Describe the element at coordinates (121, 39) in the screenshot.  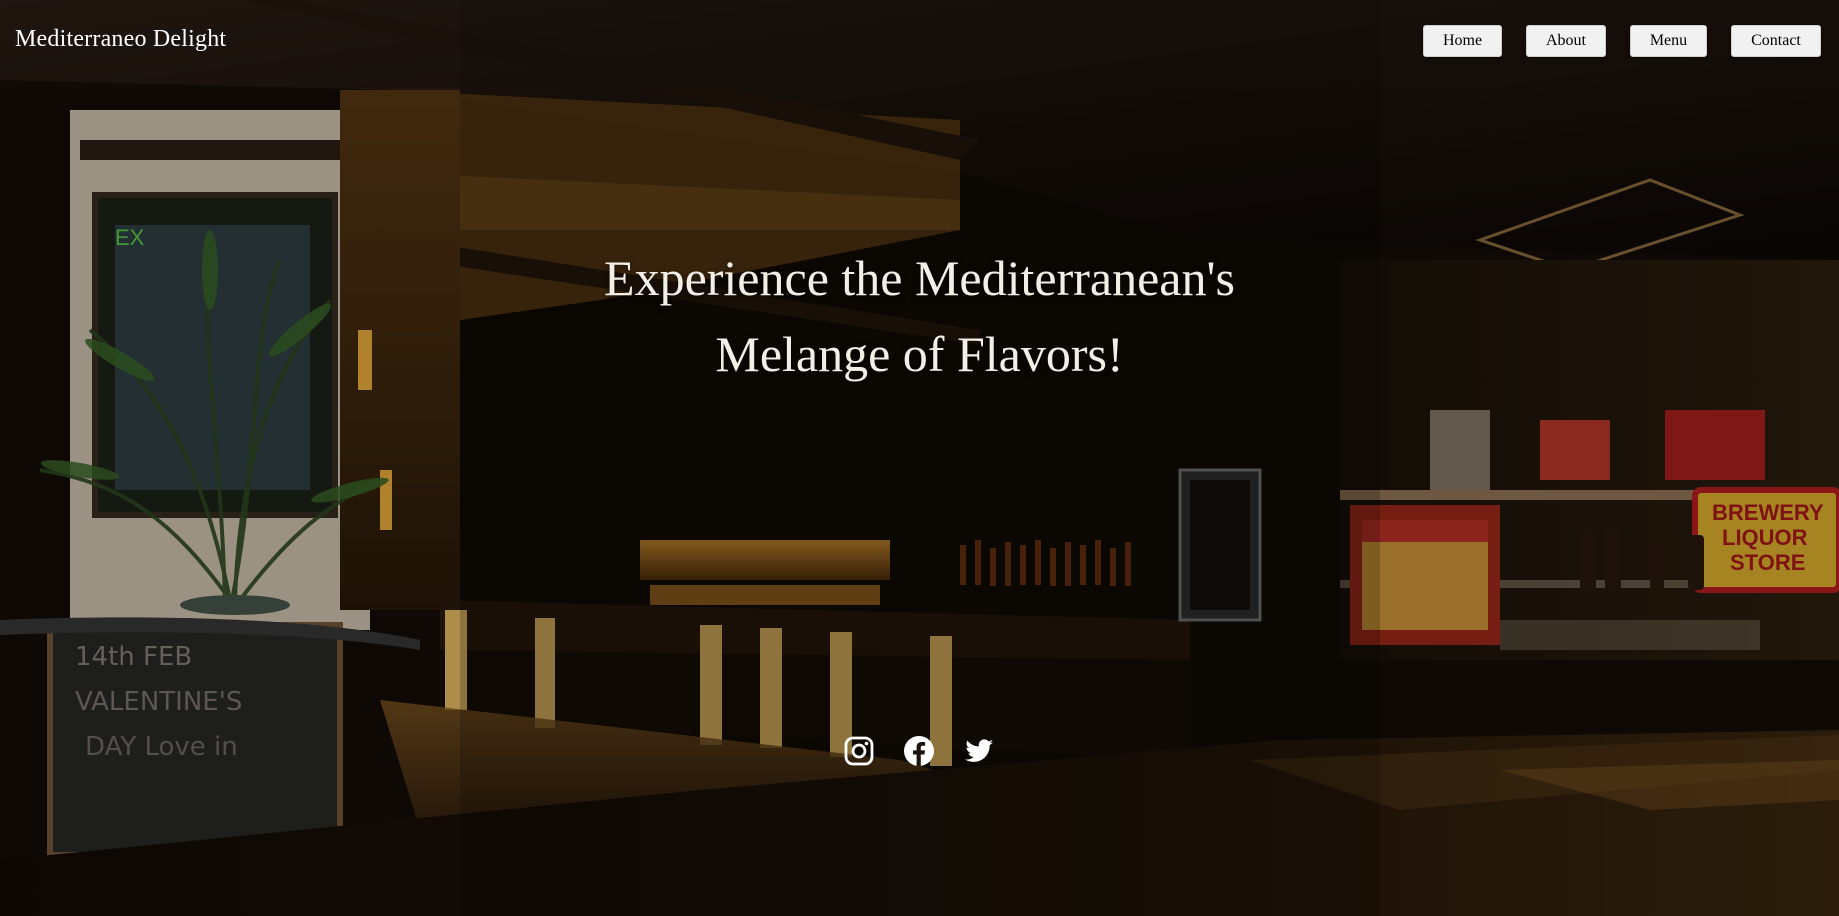
I see `brand-title: Mediterraneo Delight` at that location.